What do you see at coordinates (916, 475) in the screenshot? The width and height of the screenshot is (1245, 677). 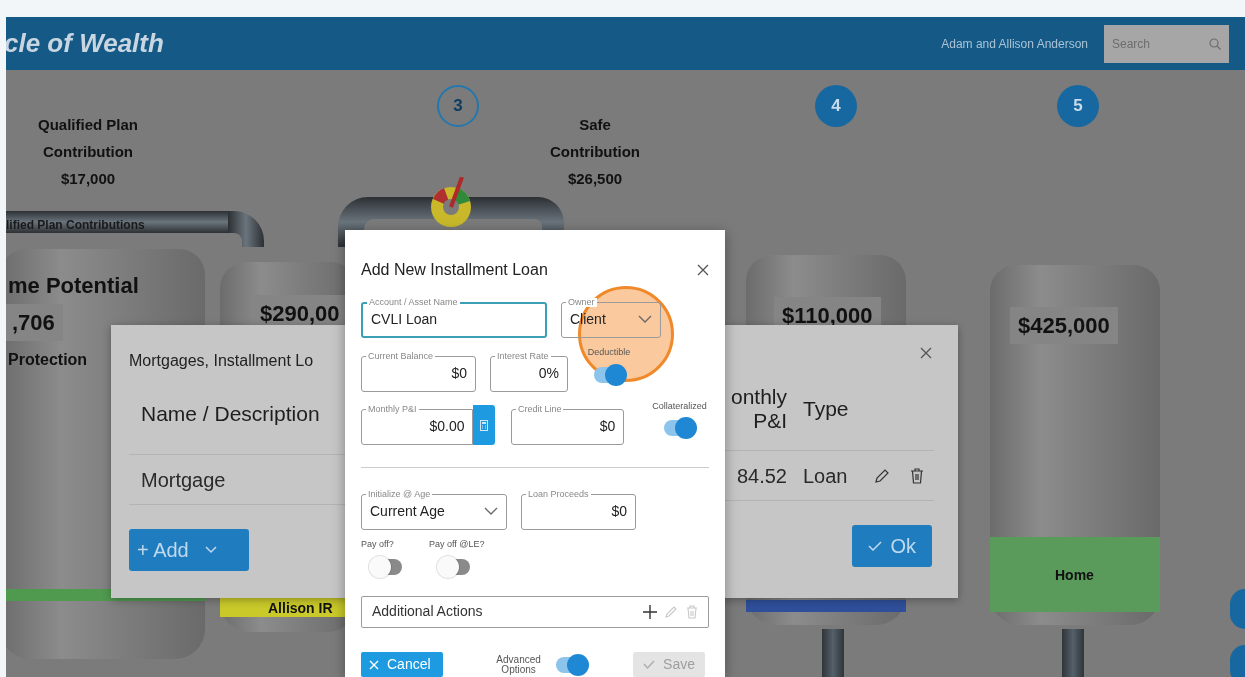 I see `trash-icon` at bounding box center [916, 475].